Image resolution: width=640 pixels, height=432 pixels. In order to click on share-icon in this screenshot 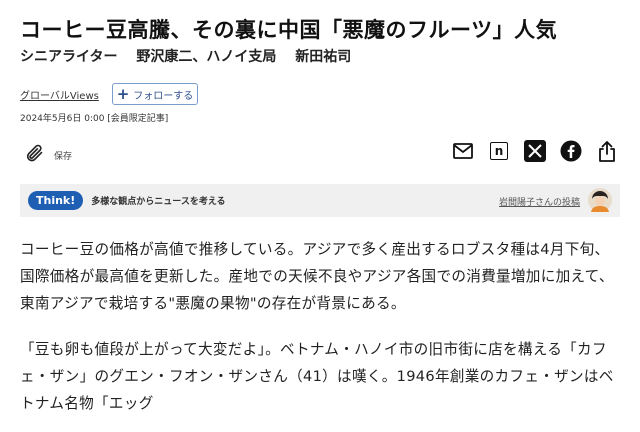, I will do `click(607, 151)`.